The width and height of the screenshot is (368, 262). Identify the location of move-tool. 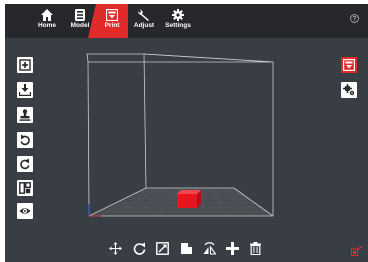
(115, 248).